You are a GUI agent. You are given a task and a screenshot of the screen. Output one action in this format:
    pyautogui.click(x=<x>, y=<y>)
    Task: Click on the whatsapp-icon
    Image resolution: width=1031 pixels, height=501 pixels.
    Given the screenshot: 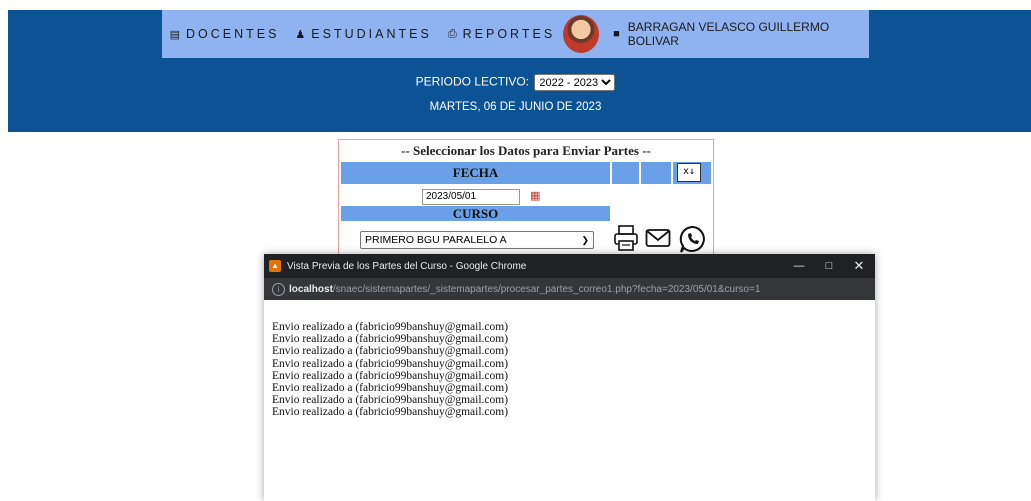 What is the action you would take?
    pyautogui.click(x=693, y=239)
    